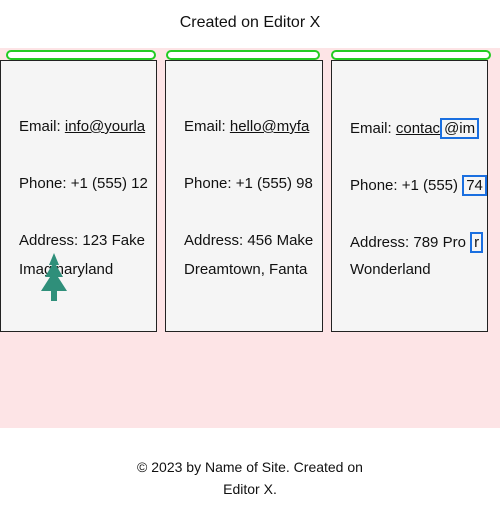 The image size is (500, 528). I want to click on address-row: Address: 456 Make, so click(248, 240).